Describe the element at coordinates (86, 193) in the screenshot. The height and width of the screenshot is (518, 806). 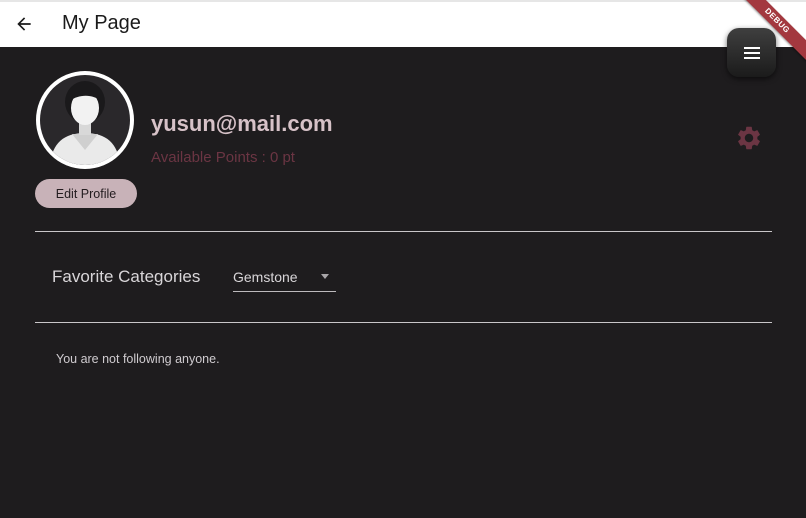
I see `edit-profile-button: Edit Profile` at that location.